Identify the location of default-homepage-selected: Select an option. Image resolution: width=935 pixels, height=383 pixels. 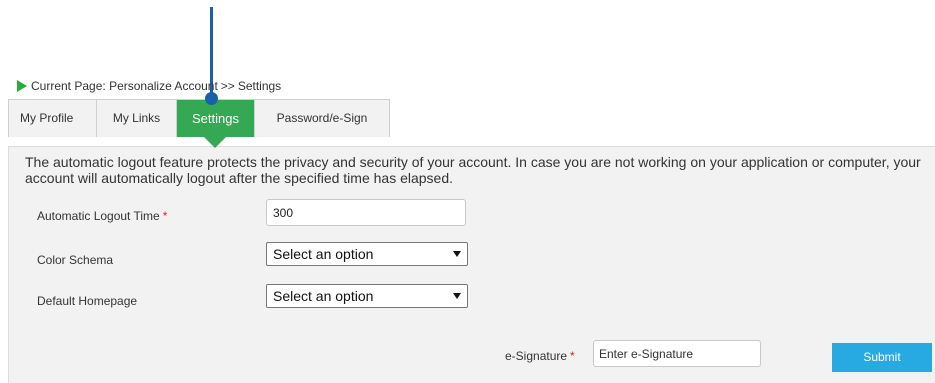
(323, 296).